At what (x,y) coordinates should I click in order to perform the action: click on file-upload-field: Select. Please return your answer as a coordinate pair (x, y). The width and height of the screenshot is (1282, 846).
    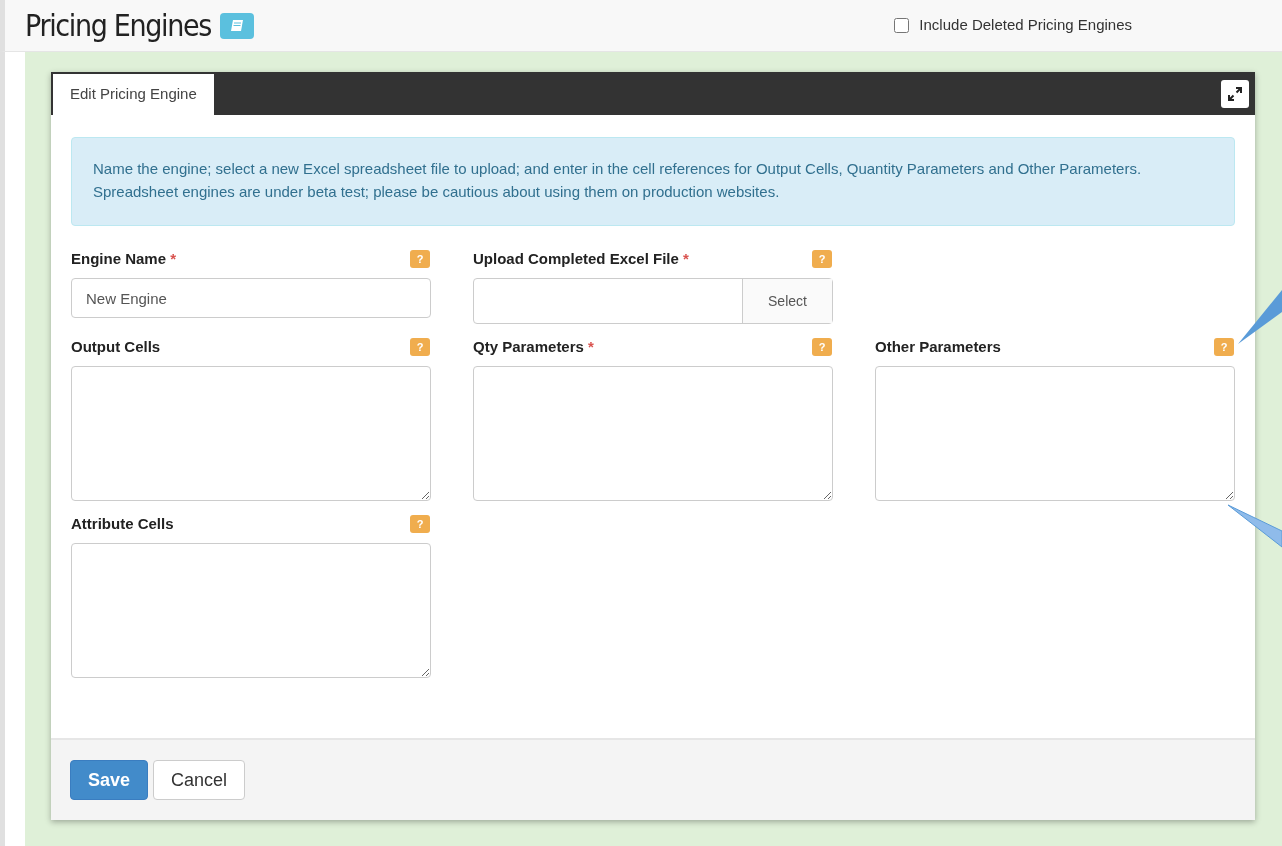
    Looking at the image, I should click on (653, 301).